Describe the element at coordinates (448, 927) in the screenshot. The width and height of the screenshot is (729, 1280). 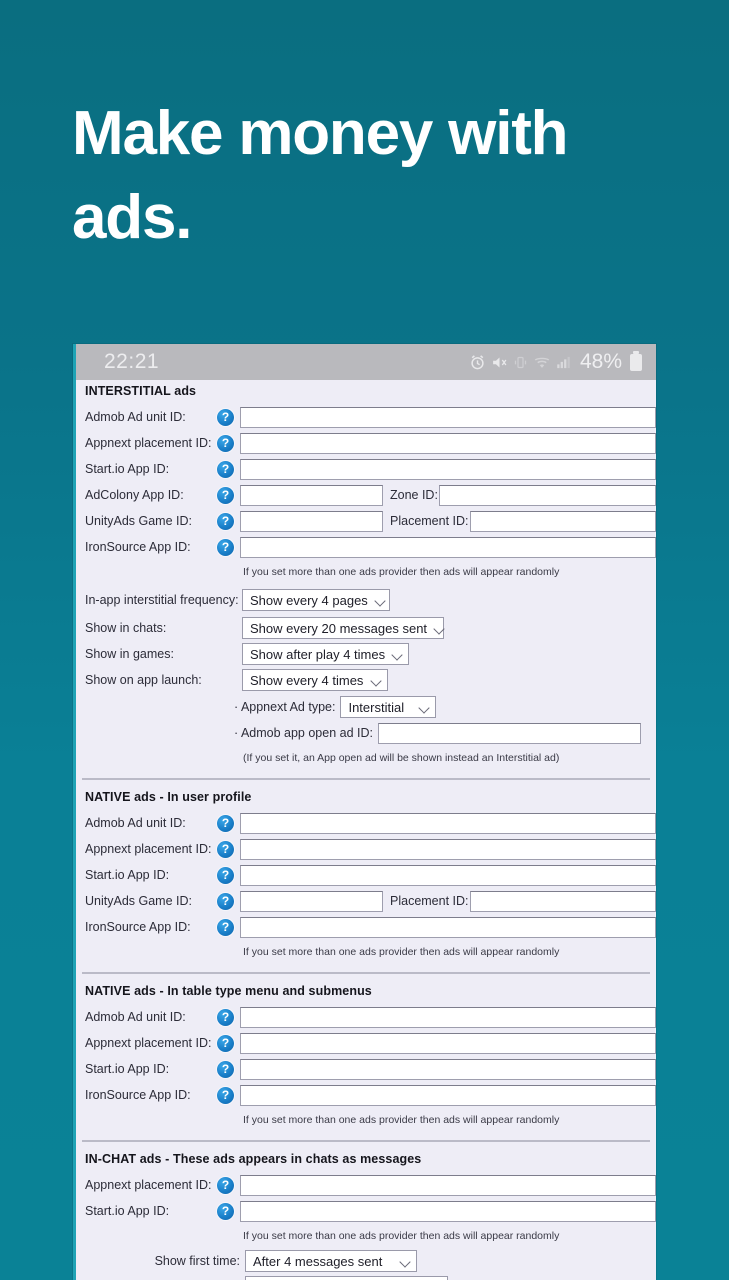
I see `input-native-profile-ironsource-app` at that location.